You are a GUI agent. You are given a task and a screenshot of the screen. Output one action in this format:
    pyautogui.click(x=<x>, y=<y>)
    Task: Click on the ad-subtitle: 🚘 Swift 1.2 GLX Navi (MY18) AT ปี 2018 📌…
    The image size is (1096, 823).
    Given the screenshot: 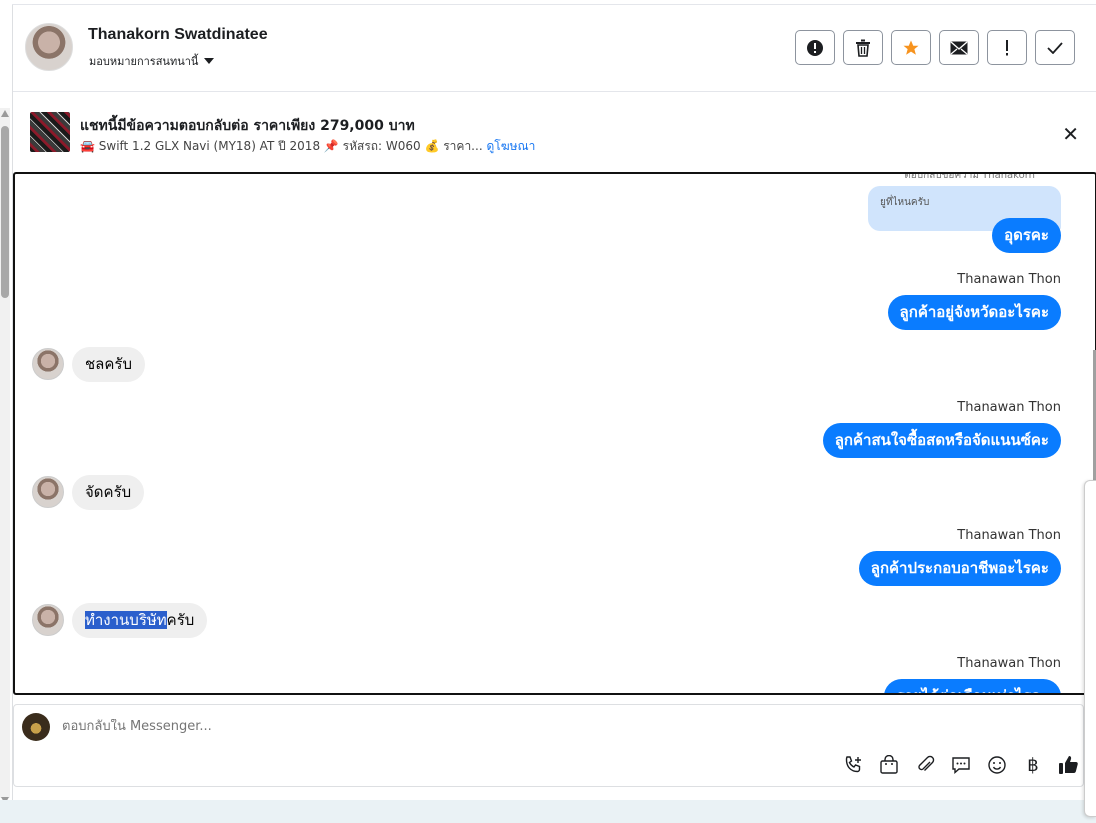 What is the action you would take?
    pyautogui.click(x=307, y=146)
    